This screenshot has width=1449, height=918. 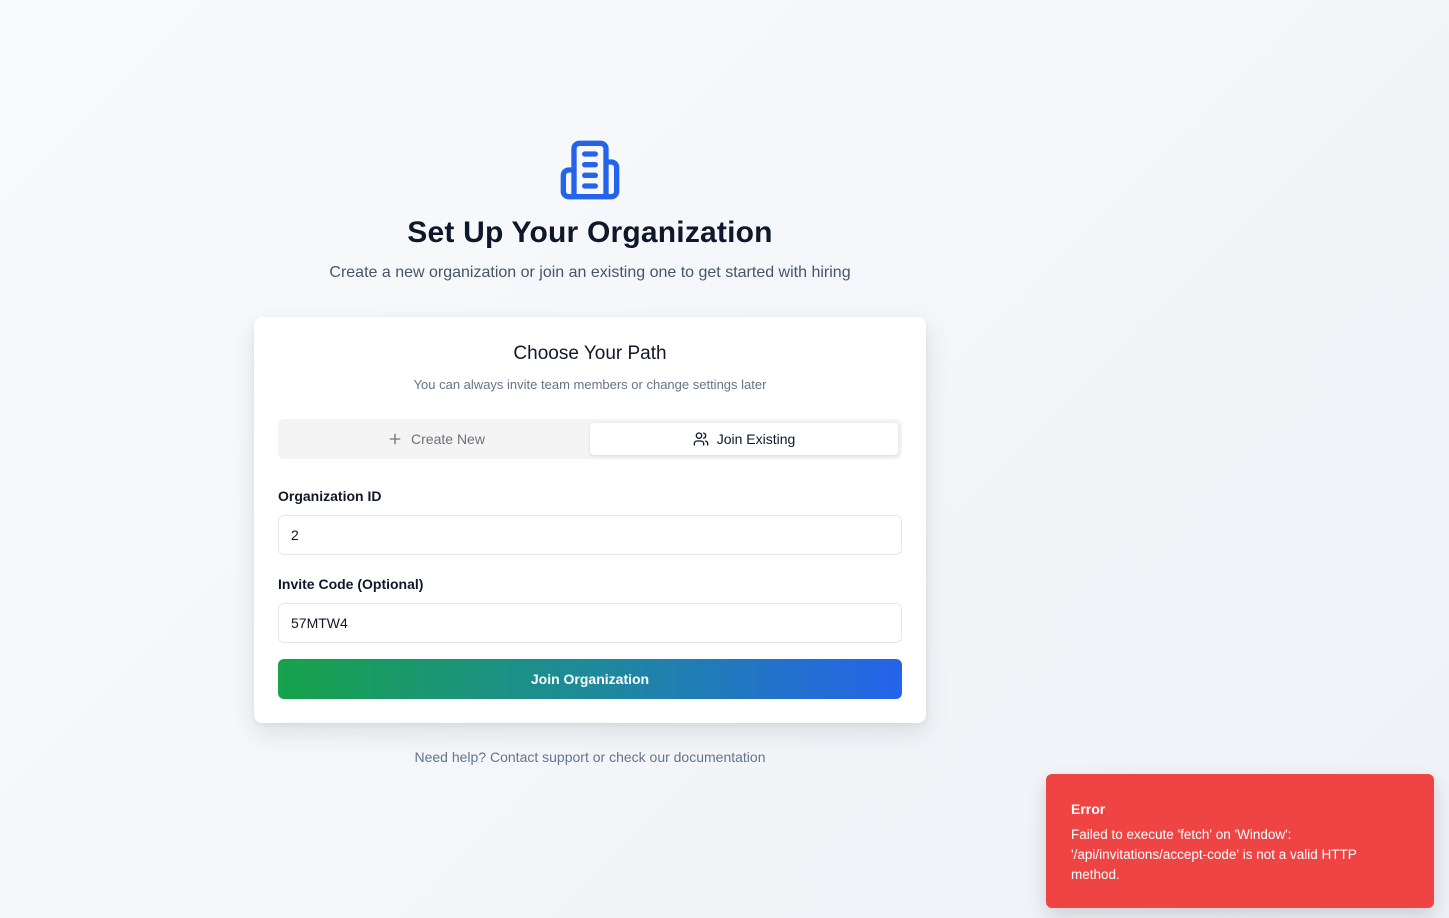 I want to click on path-tabs: Create New Join Existing, so click(x=590, y=439).